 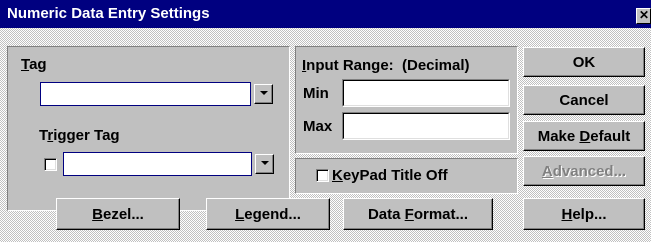 What do you see at coordinates (558, 136) in the screenshot?
I see `make-default-label: Make` at bounding box center [558, 136].